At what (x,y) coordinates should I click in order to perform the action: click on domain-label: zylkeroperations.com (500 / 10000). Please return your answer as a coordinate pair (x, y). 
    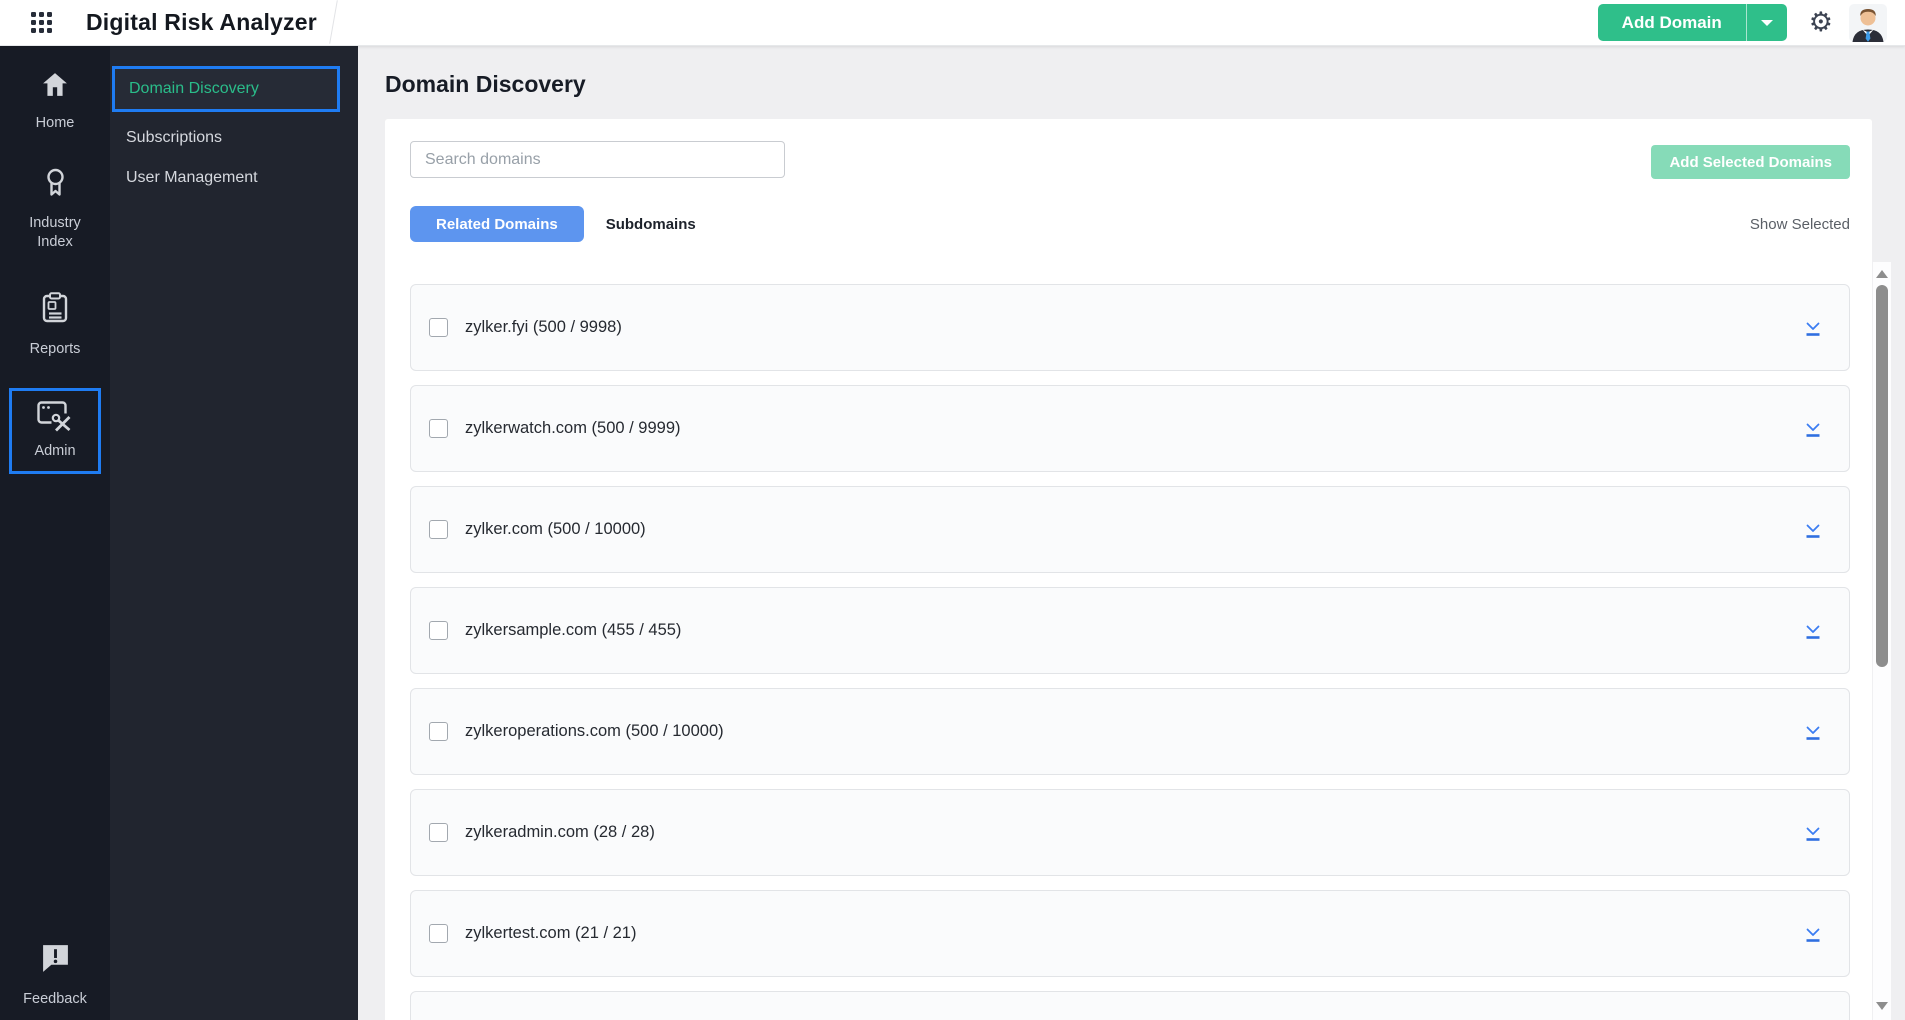
    Looking at the image, I should click on (594, 731).